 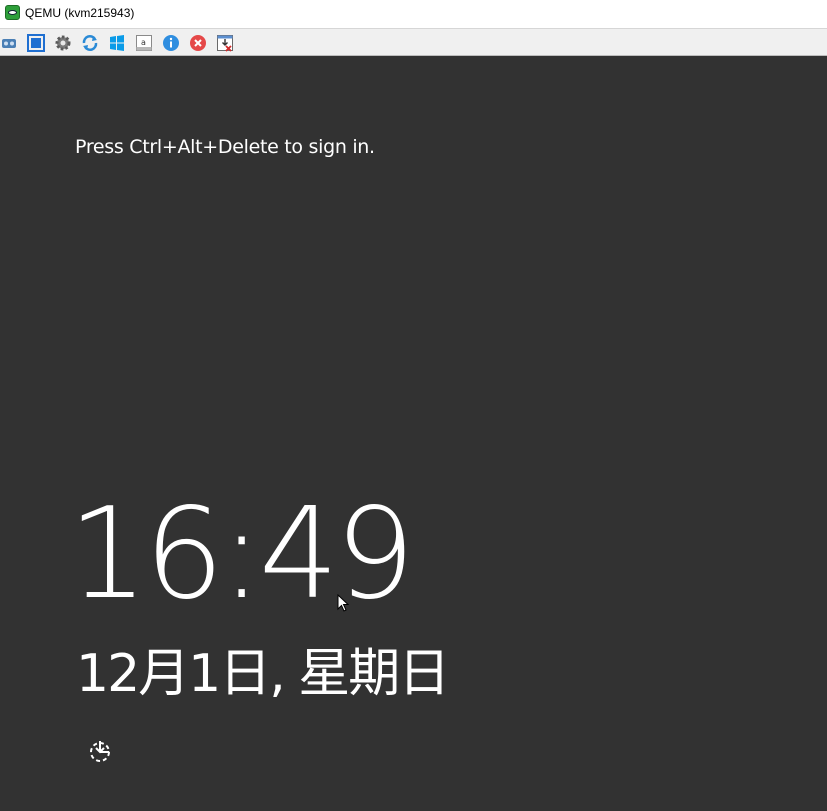 I want to click on text-input-icon: a, so click(x=144, y=43).